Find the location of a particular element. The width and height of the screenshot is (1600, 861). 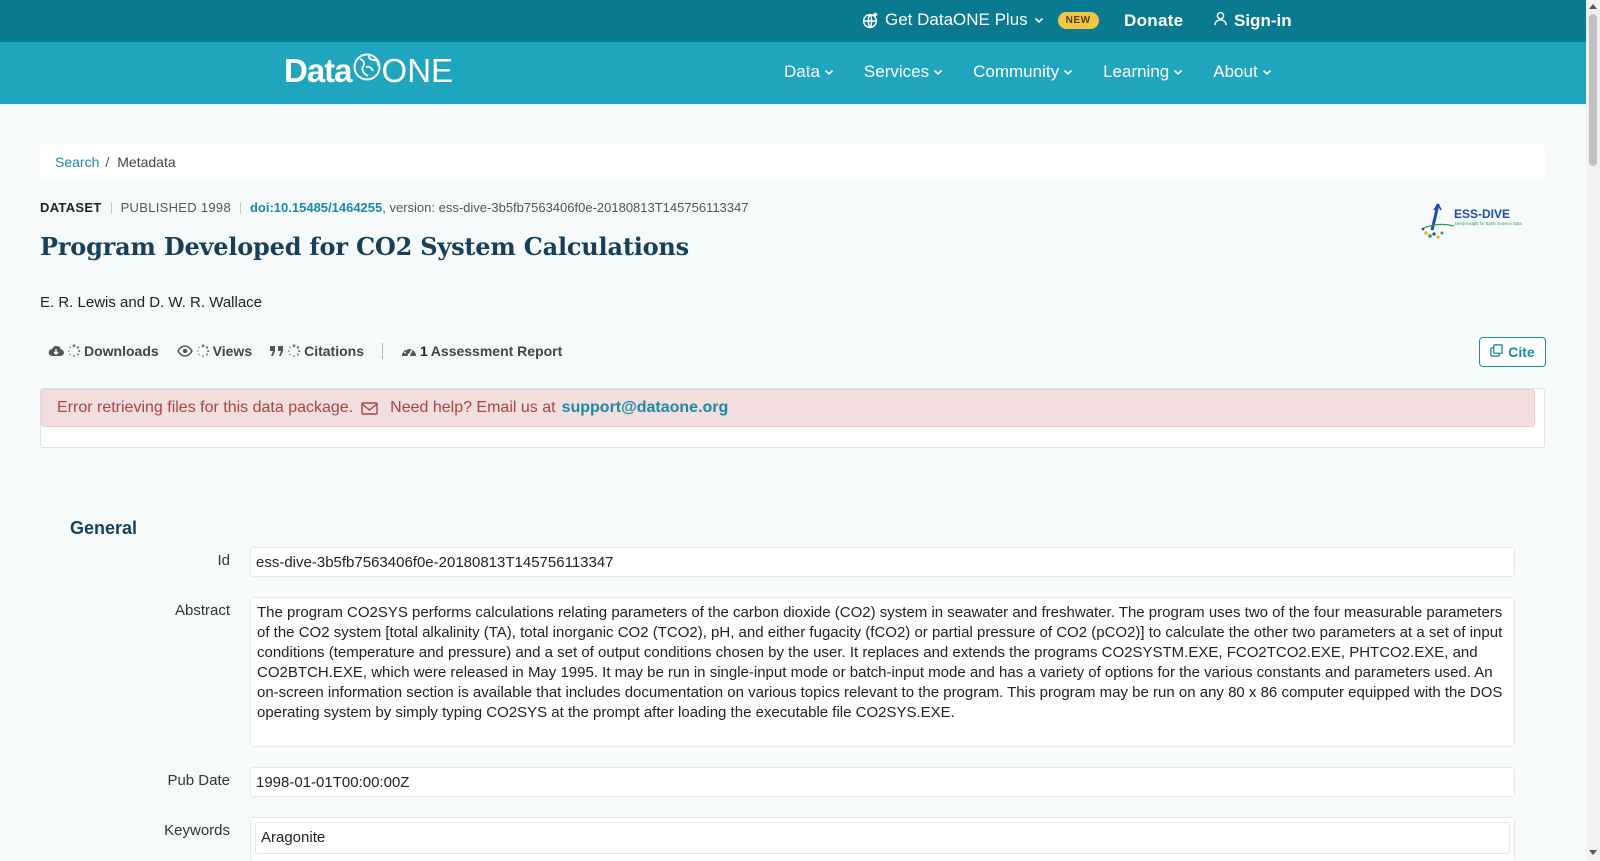

downloads-metric: Downloads is located at coordinates (103, 351).